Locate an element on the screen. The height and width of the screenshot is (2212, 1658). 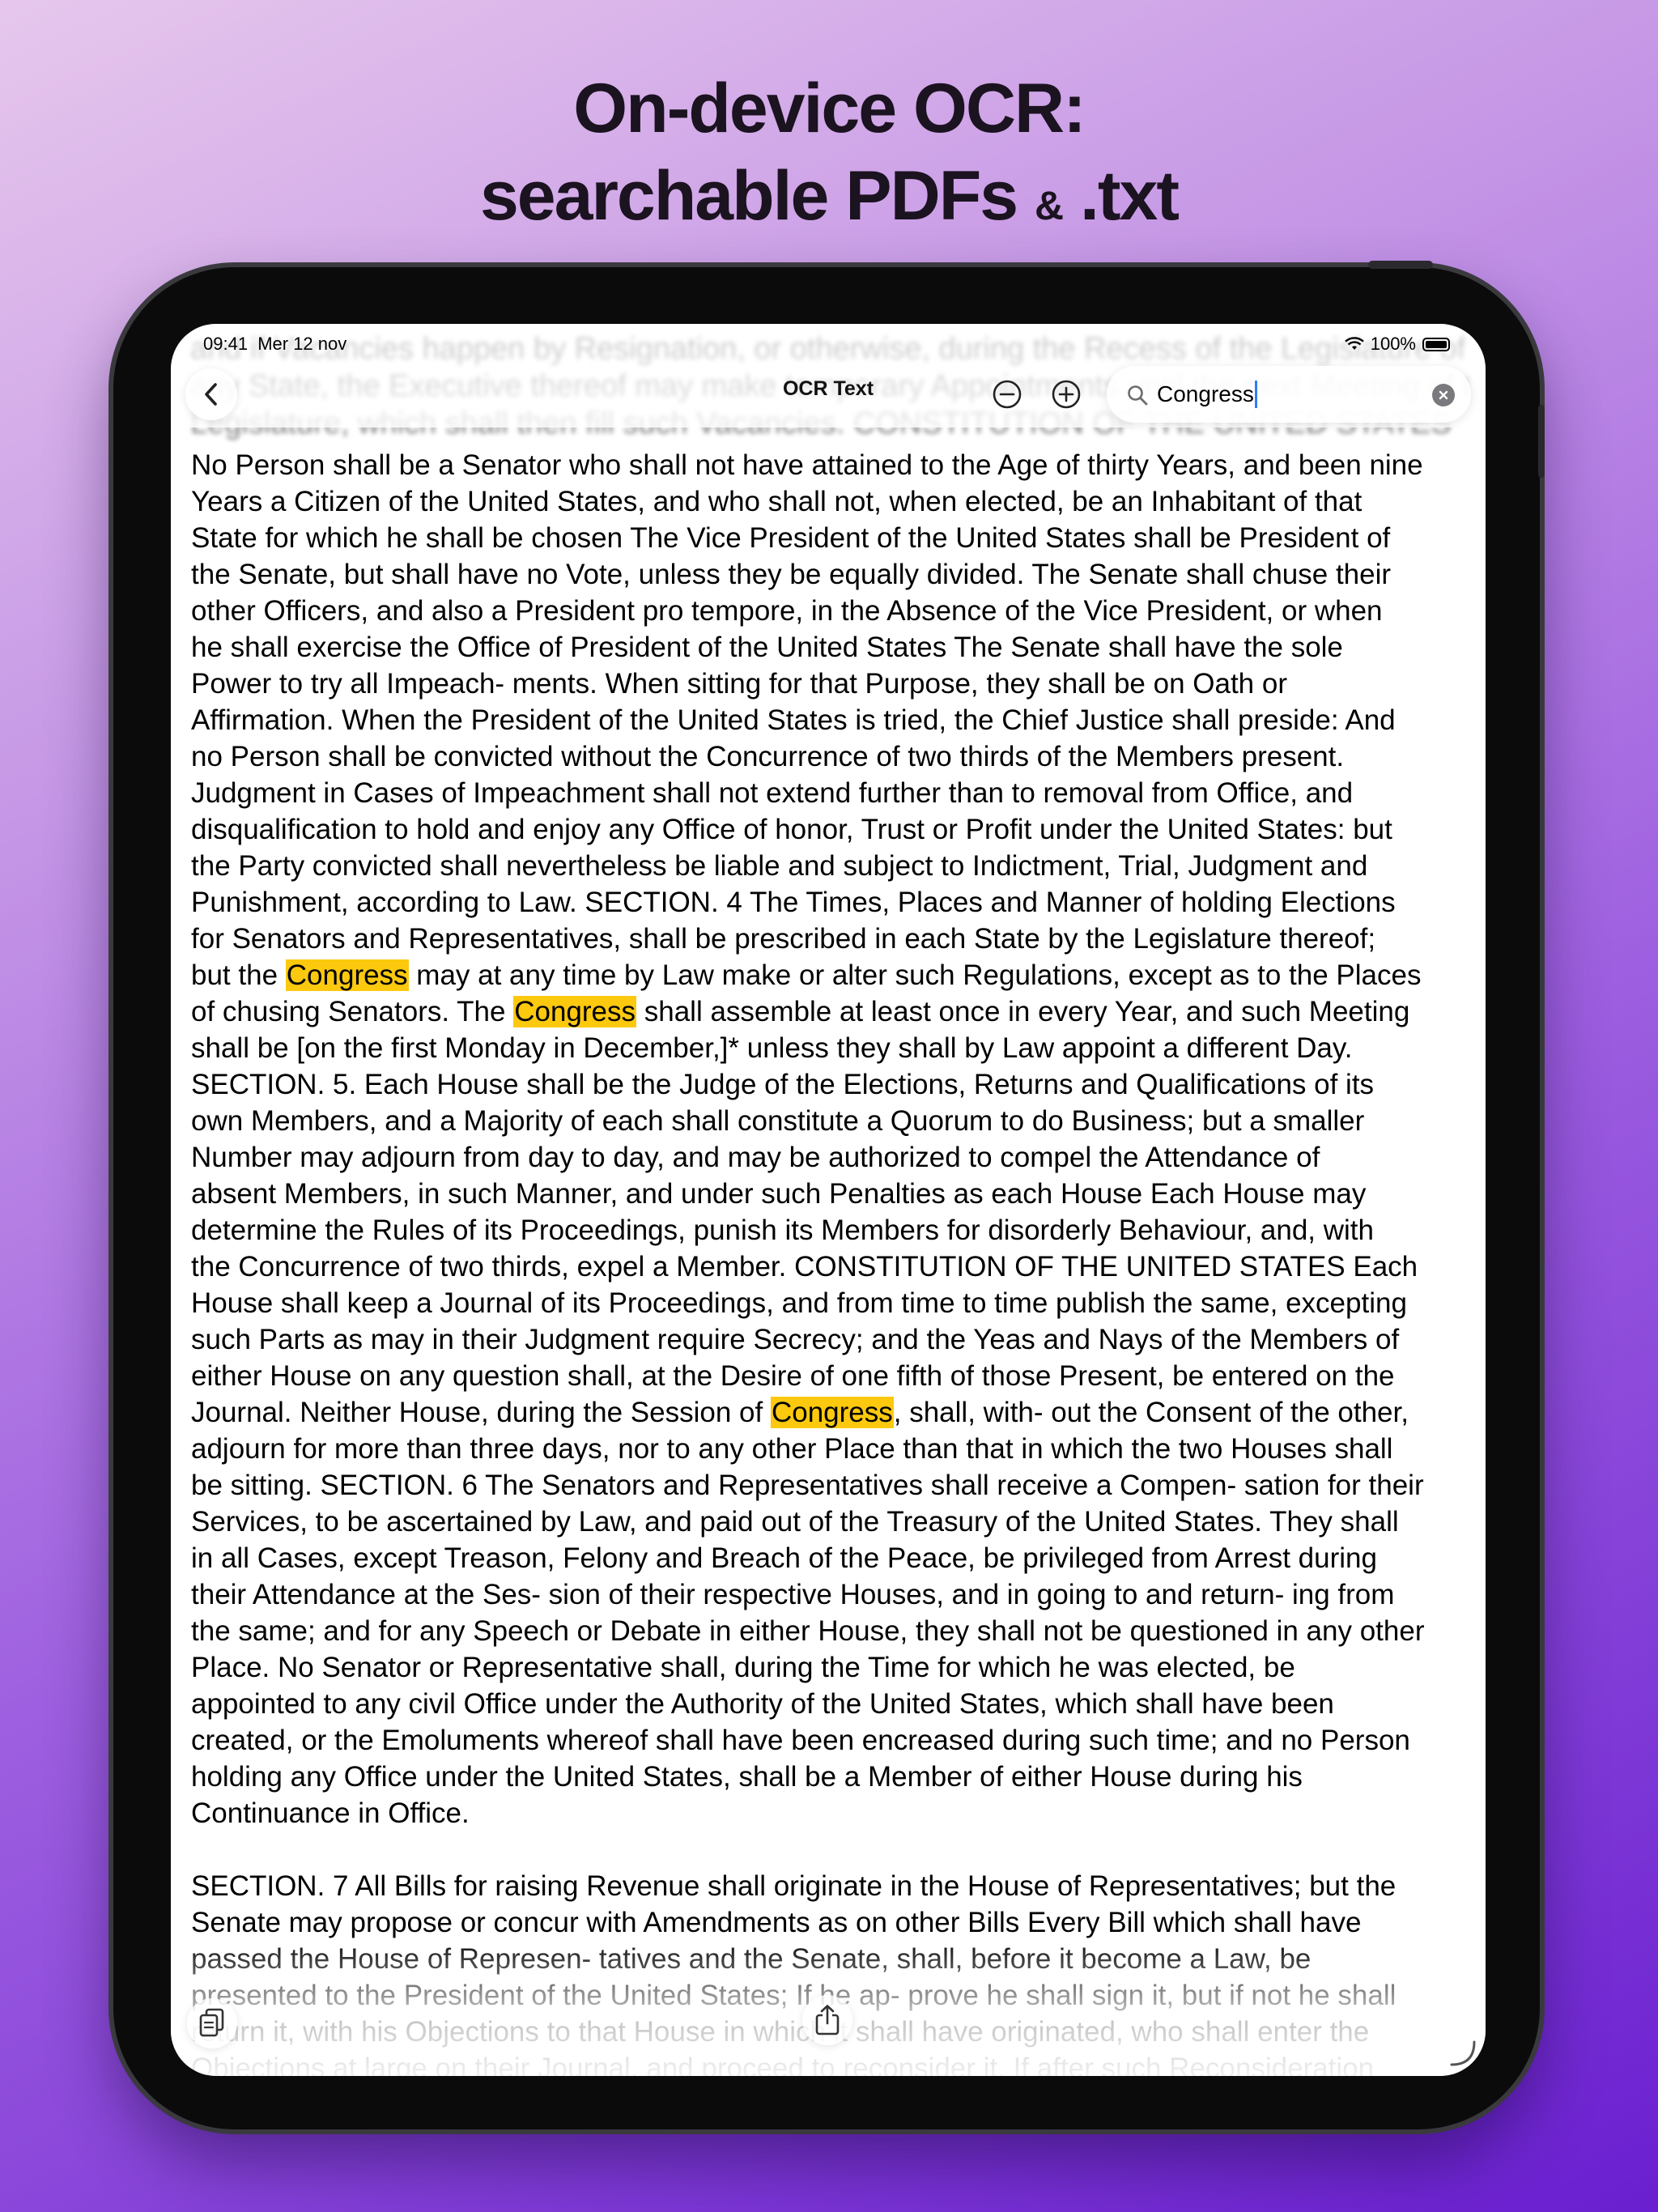
clear-search-button is located at coordinates (1443, 395).